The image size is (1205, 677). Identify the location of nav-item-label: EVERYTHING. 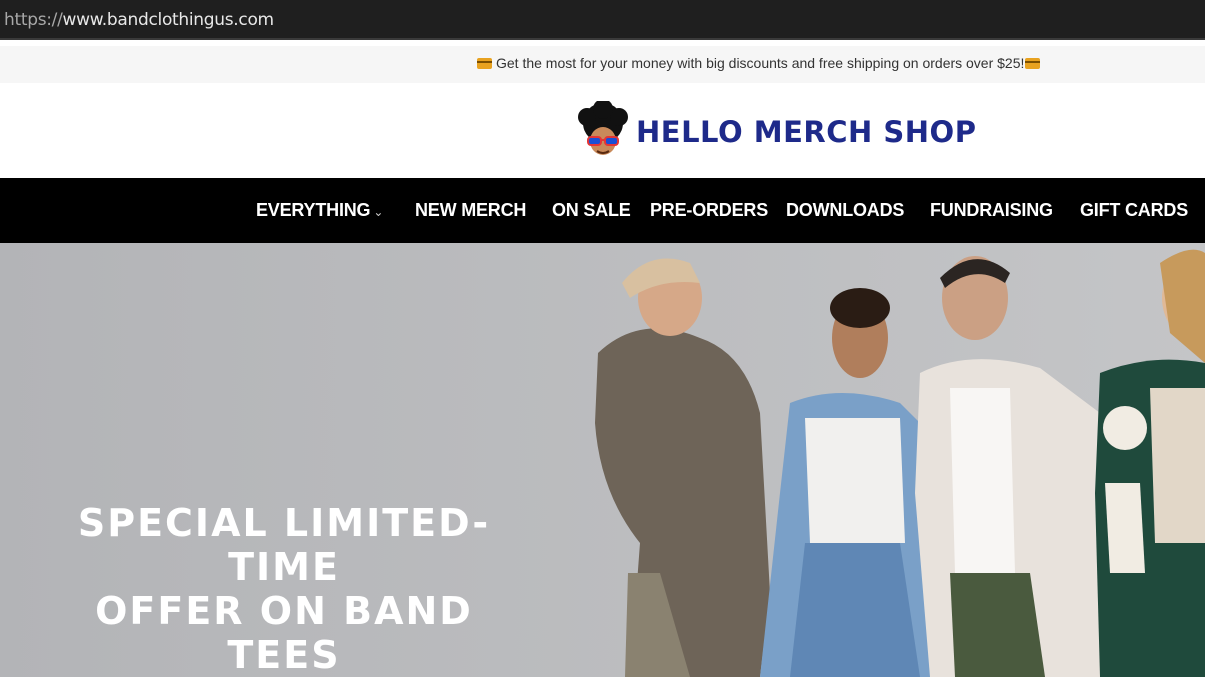
(313, 210).